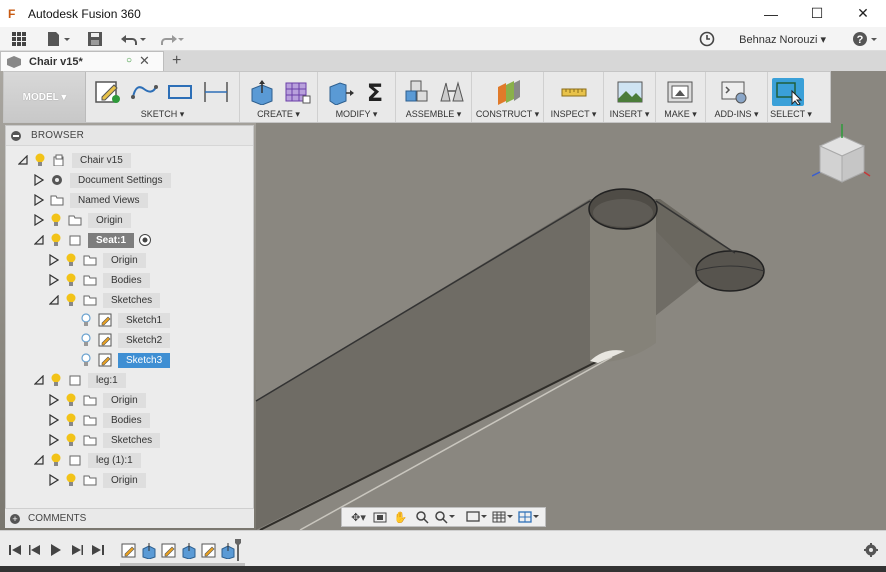 The image size is (886, 572). I want to click on tree-node-seat-sketches: Sketches, so click(105, 300).